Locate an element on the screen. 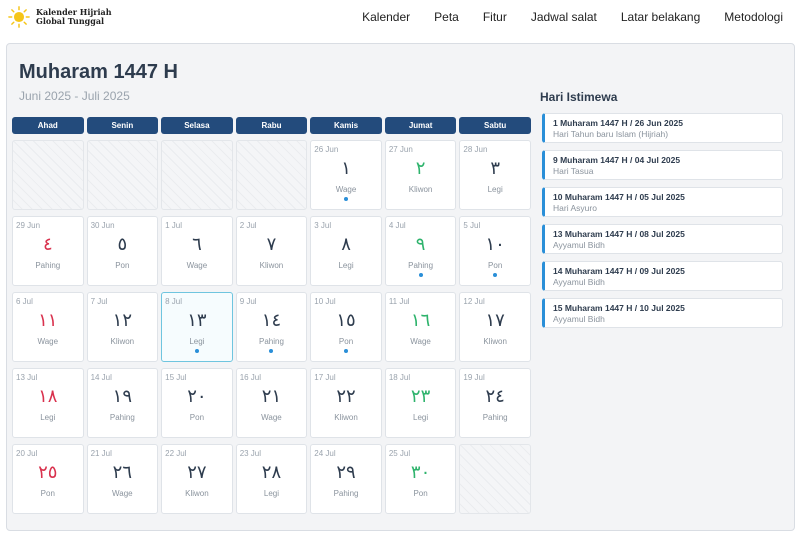 This screenshot has width=800, height=536. hijri-day-number: ٢٧ is located at coordinates (197, 472).